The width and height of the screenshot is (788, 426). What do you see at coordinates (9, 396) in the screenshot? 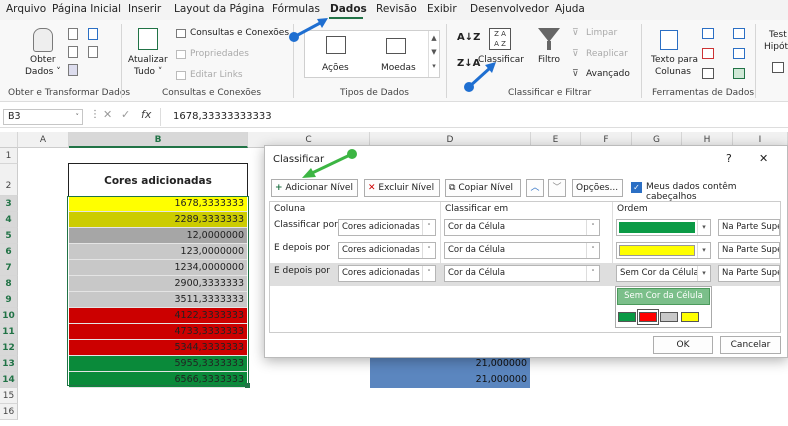
I see `row-header: 15` at bounding box center [9, 396].